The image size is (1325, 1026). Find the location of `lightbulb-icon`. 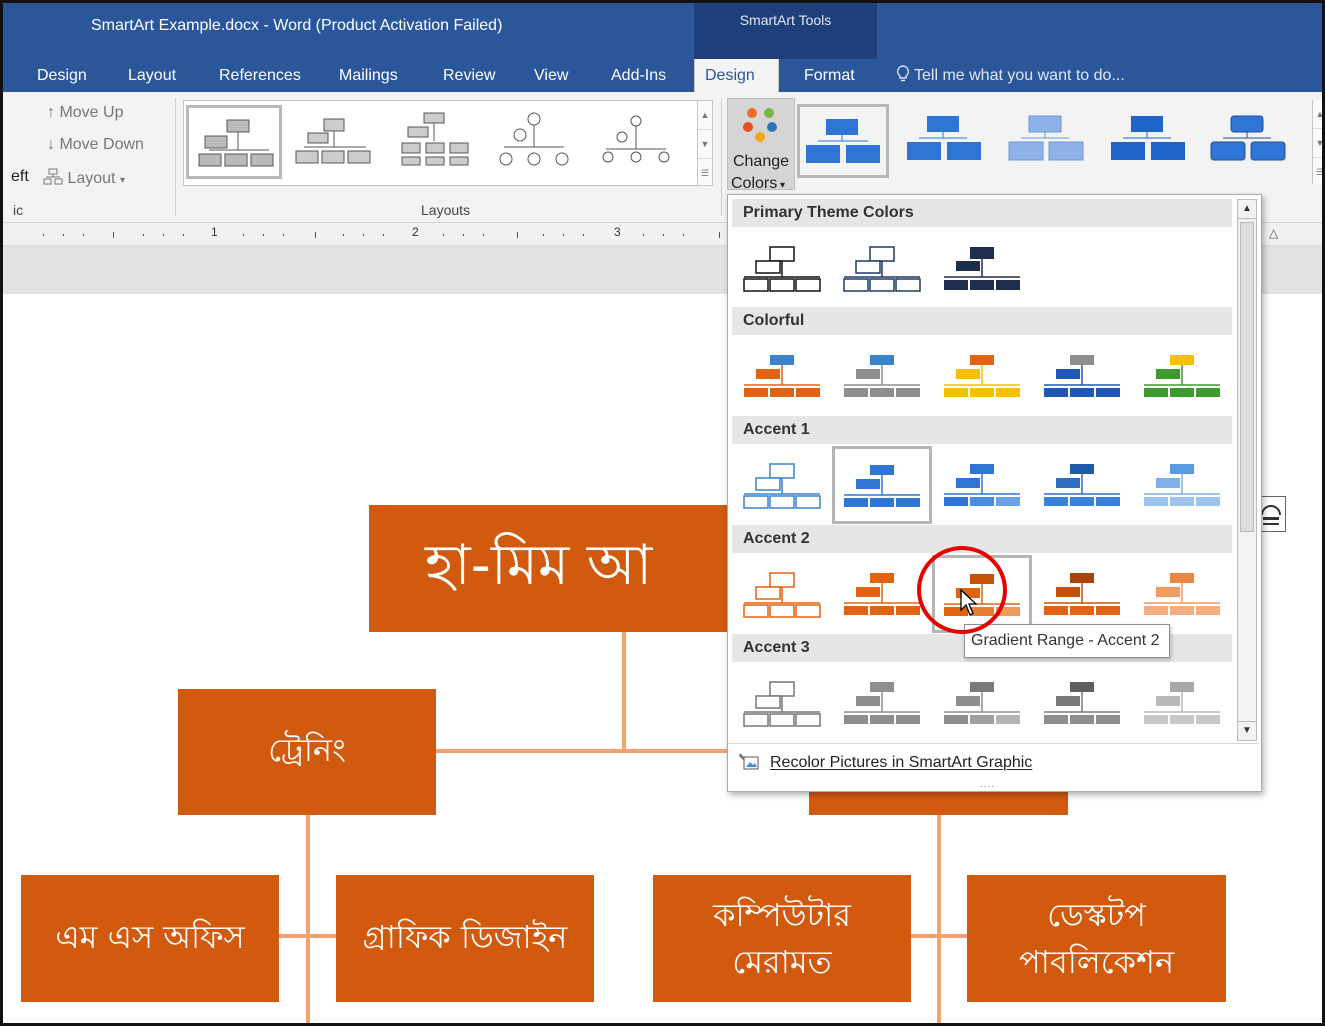

lightbulb-icon is located at coordinates (903, 73).